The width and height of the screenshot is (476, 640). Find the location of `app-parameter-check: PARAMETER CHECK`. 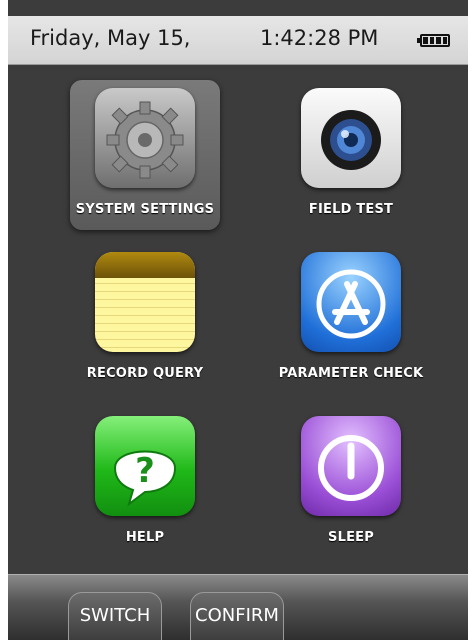

app-parameter-check: PARAMETER CHECK is located at coordinates (351, 319).